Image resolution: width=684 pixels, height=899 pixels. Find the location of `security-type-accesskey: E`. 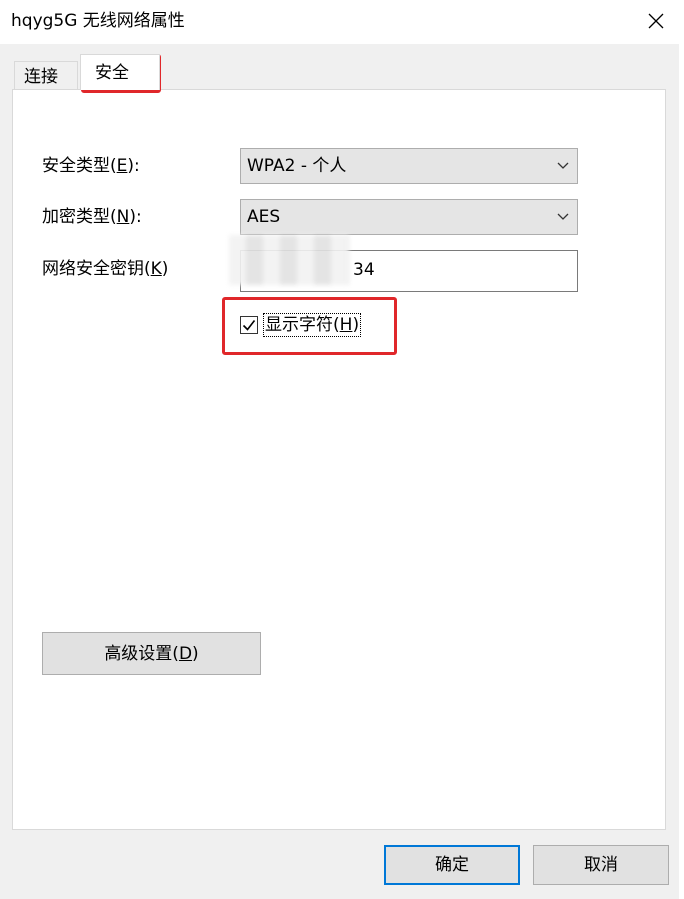

security-type-accesskey: E is located at coordinates (122, 166).